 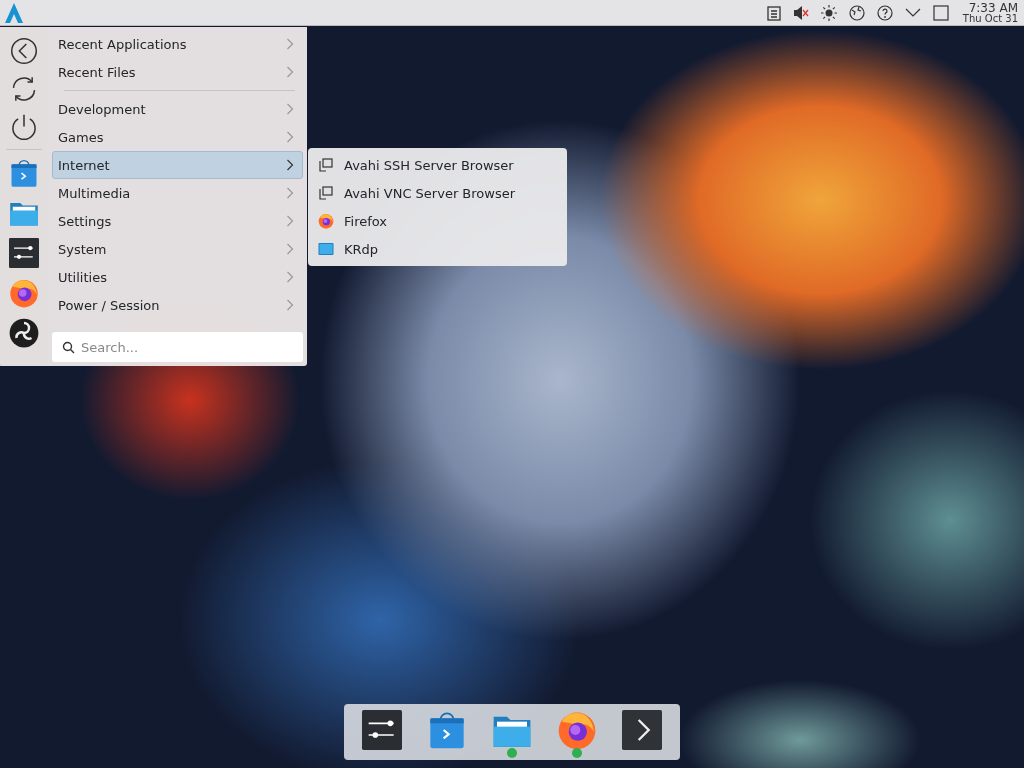 What do you see at coordinates (993, 7) in the screenshot?
I see `clock-time: 7:33 AM` at bounding box center [993, 7].